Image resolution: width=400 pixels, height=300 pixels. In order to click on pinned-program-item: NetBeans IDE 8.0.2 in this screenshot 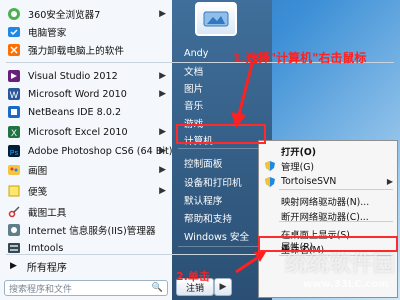, I will do `click(86, 112)`.